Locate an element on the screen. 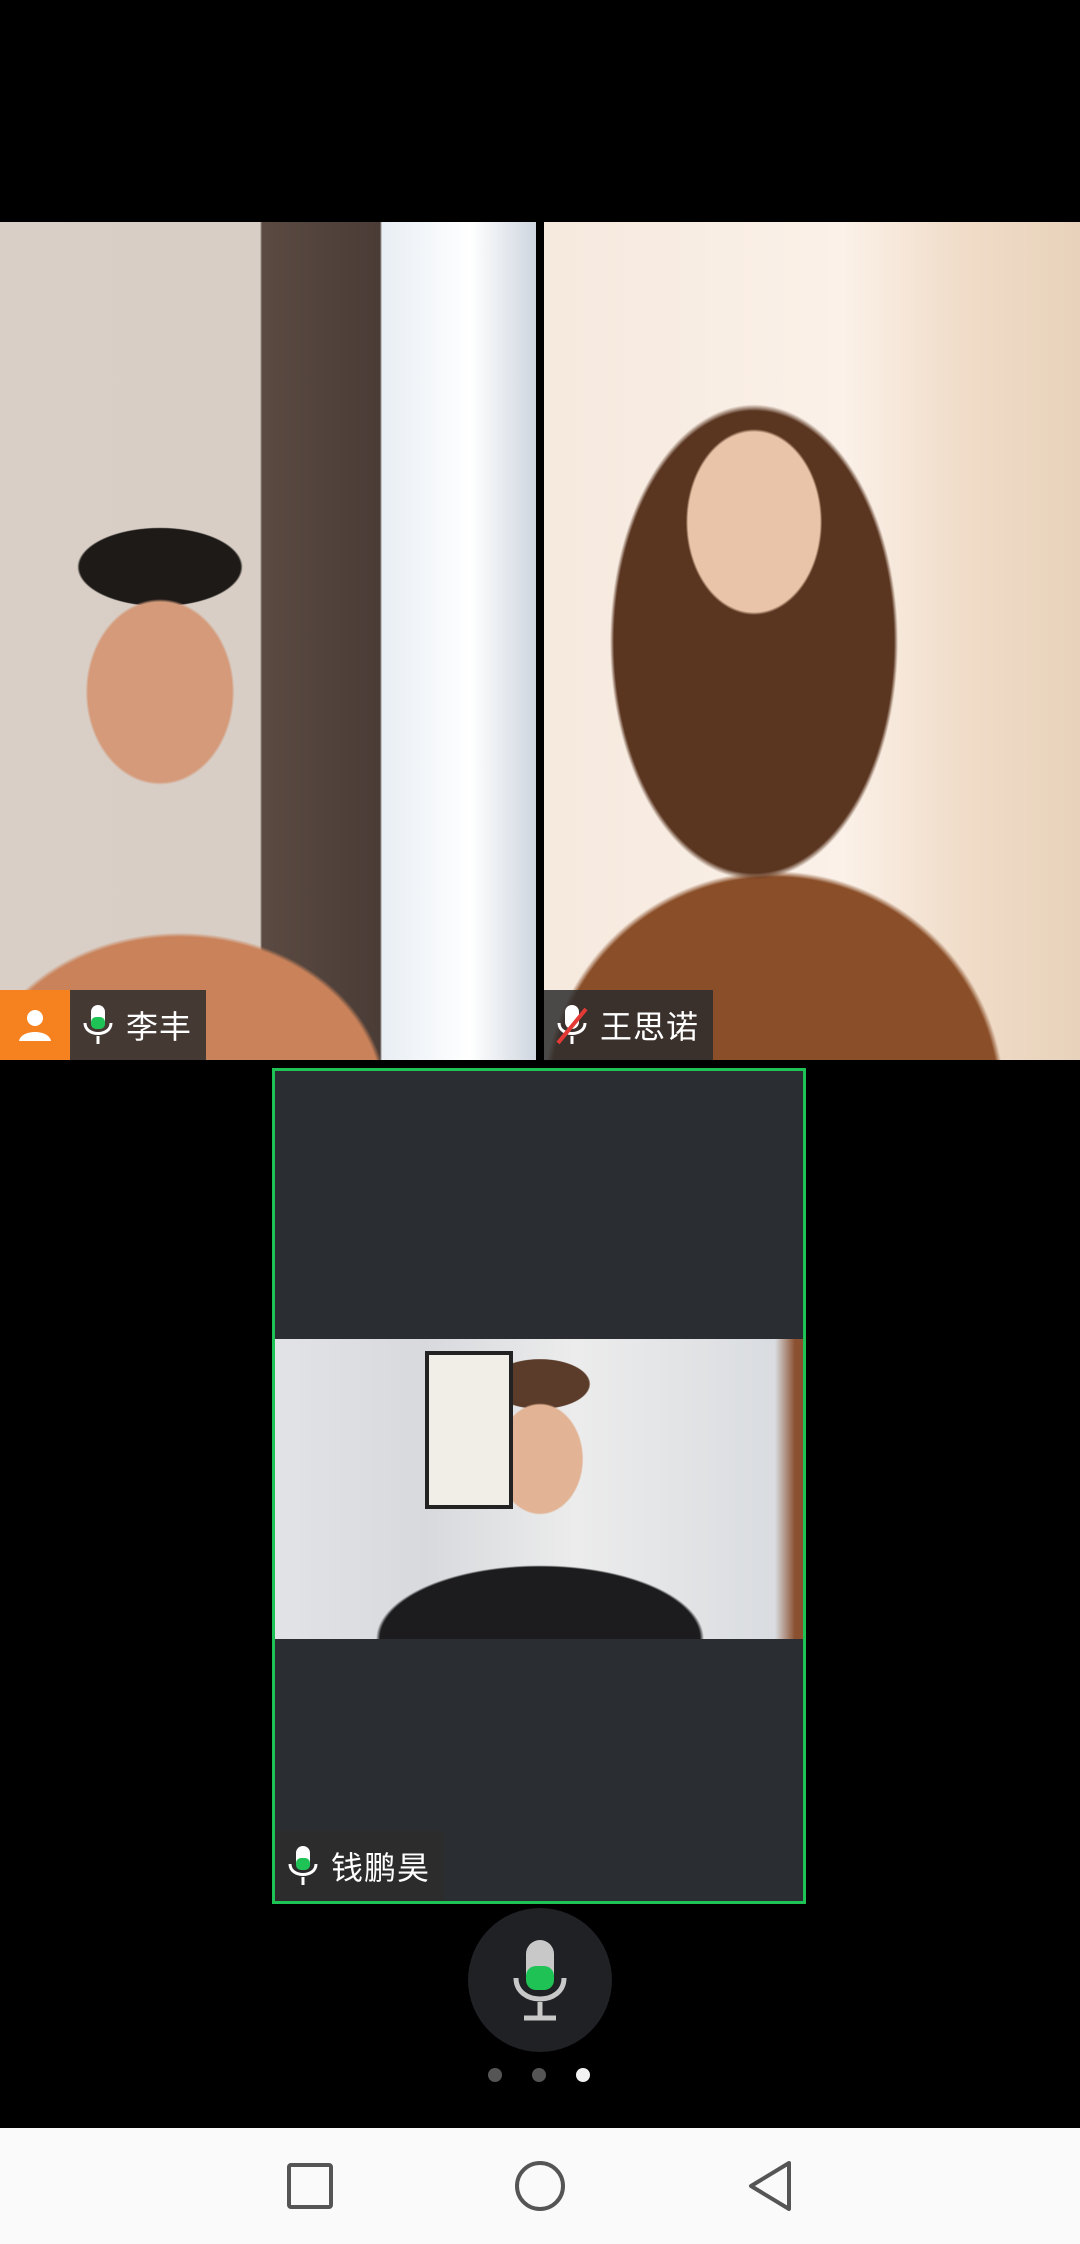 This screenshot has width=1080, height=2244. participant-name-2: 王思诺 is located at coordinates (650, 1027).